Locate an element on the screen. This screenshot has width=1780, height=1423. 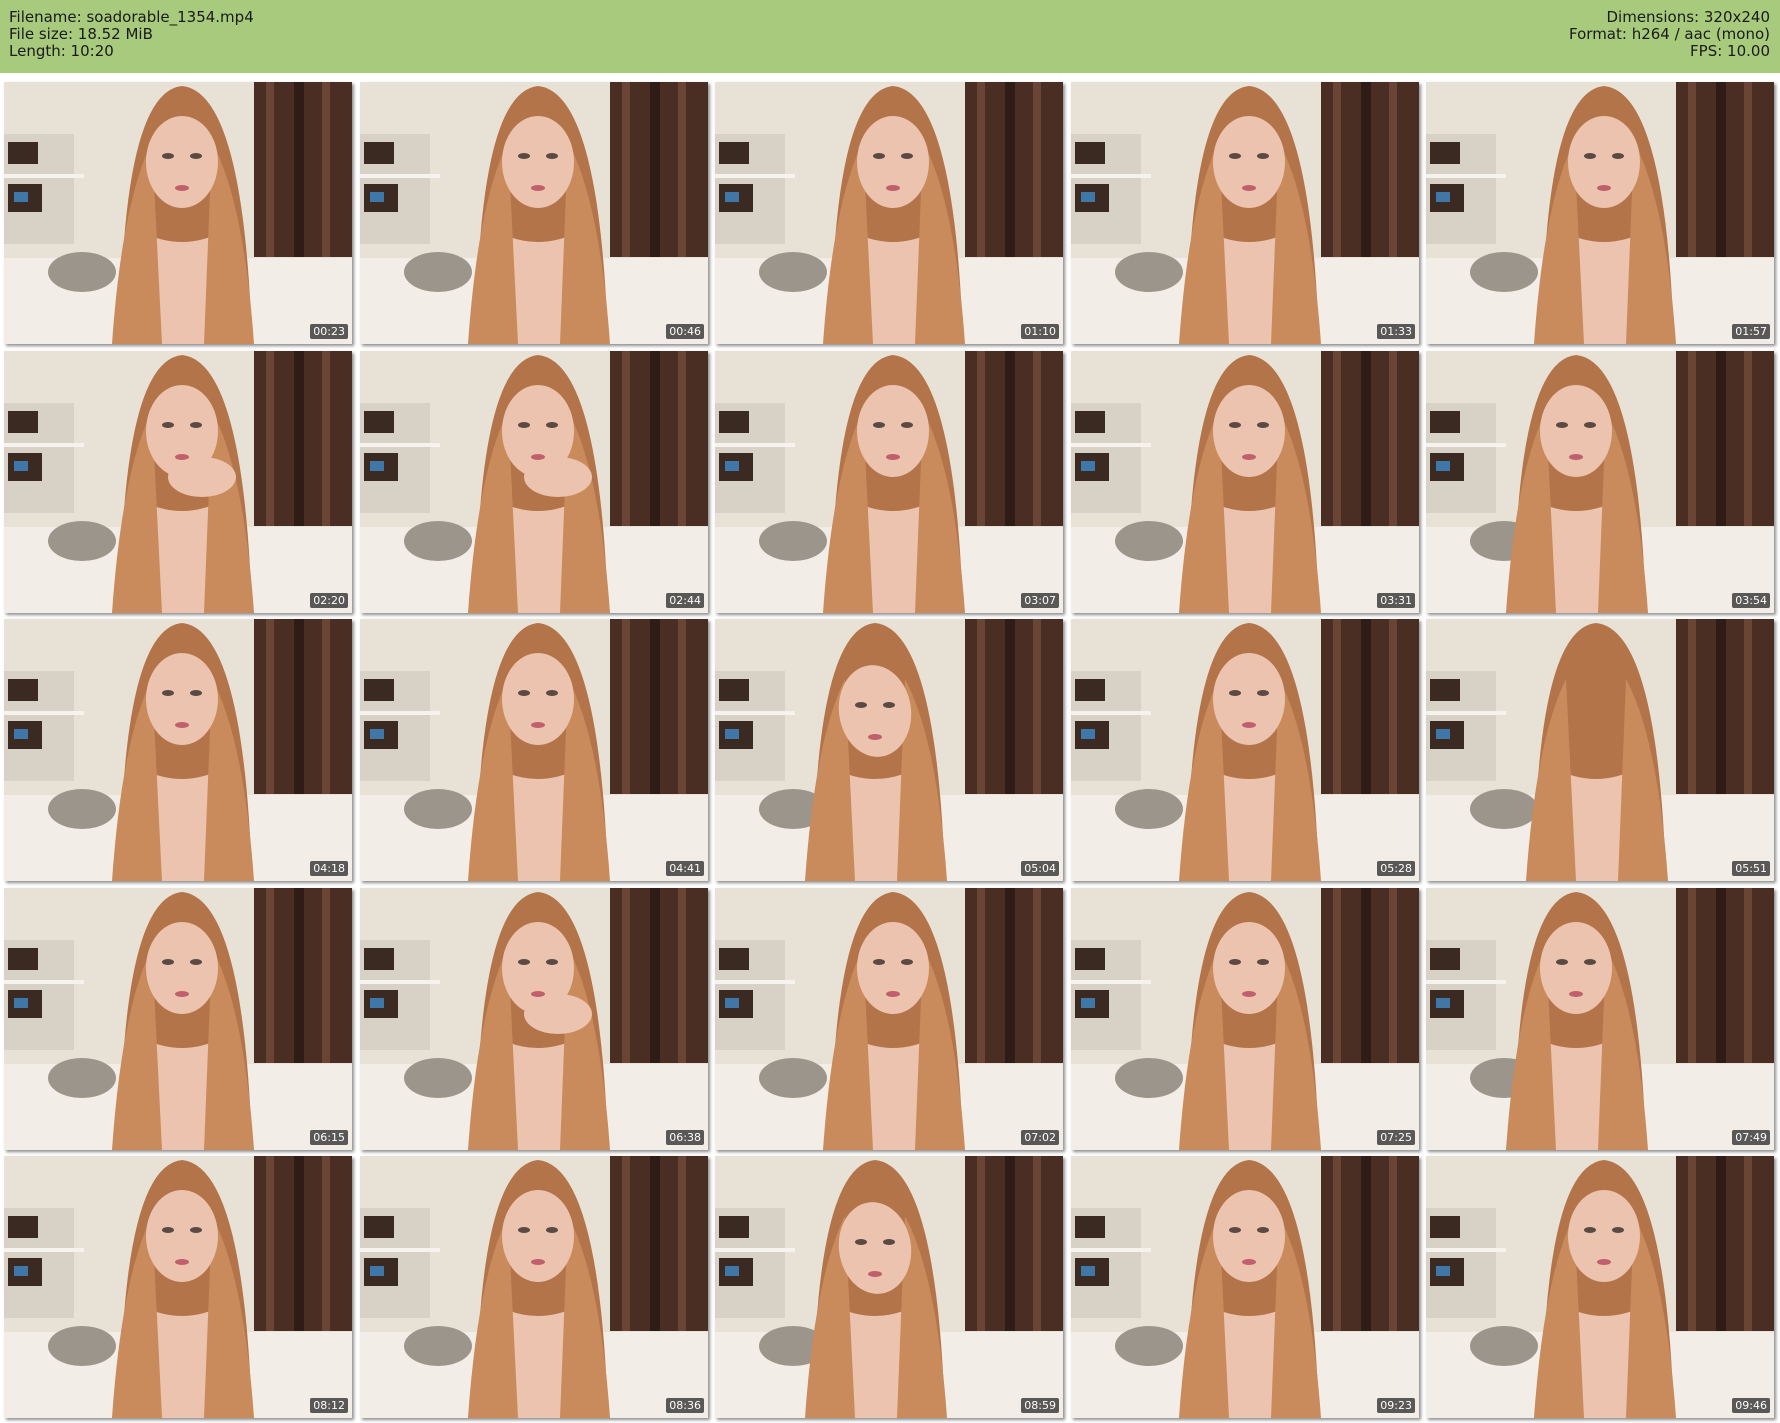
thumbnail-timestamp: 07:25 is located at coordinates (1396, 1137).